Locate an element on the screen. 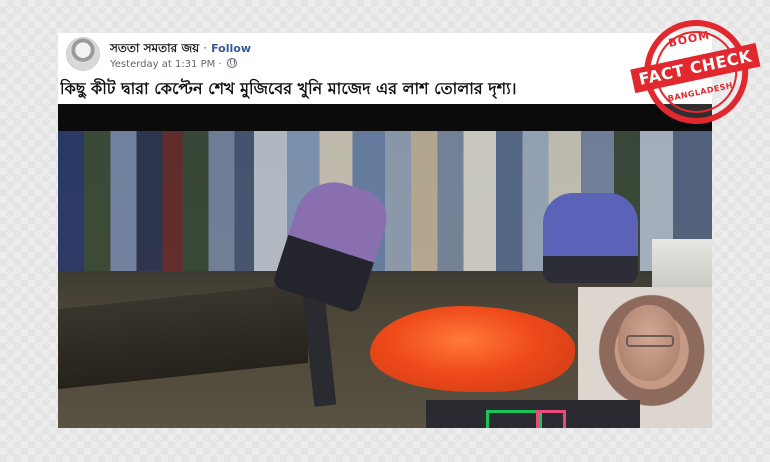 Image resolution: width=770 pixels, height=462 pixels. post-meta: Yesterday at 1:31 PM · is located at coordinates (173, 64).